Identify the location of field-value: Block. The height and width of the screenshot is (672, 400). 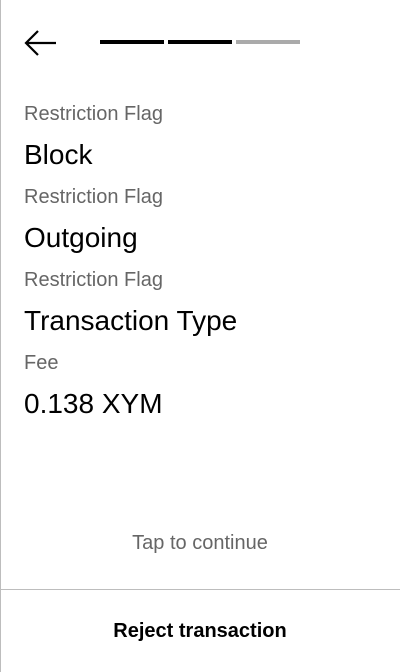
(58, 154).